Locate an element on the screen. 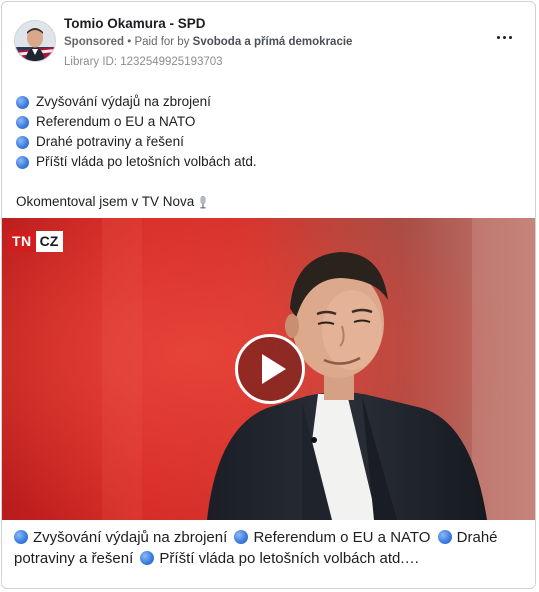  comment-text: Okomentoval jsem v TV Nova is located at coordinates (105, 201).